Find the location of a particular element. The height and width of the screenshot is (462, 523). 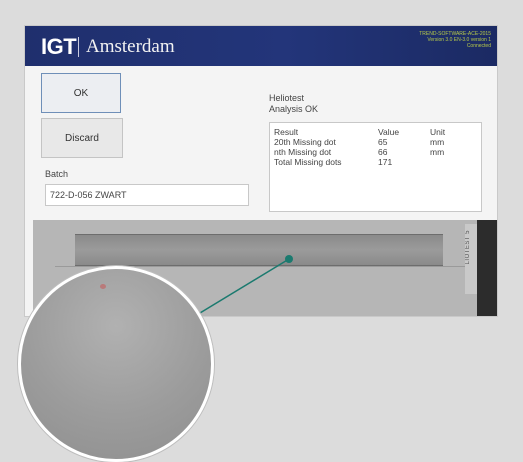

callout-leader-line is located at coordinates (242, 287).